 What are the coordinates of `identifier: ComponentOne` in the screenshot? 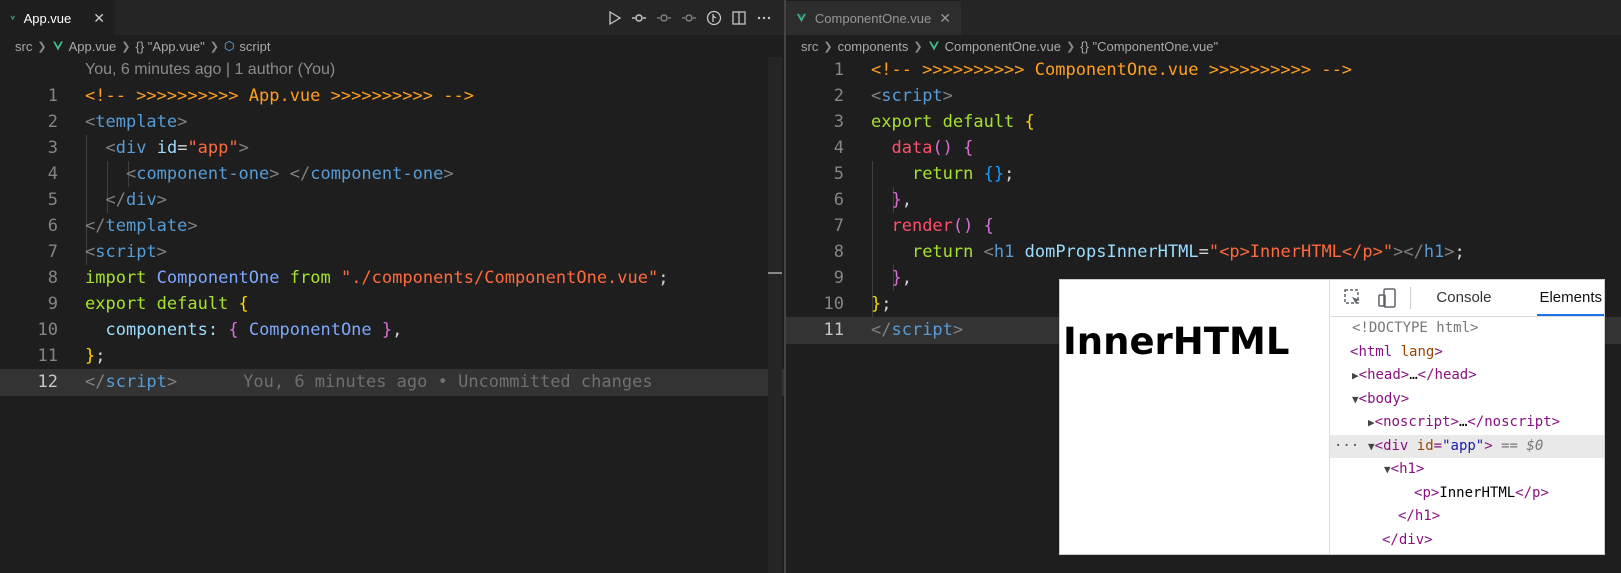 It's located at (310, 330).